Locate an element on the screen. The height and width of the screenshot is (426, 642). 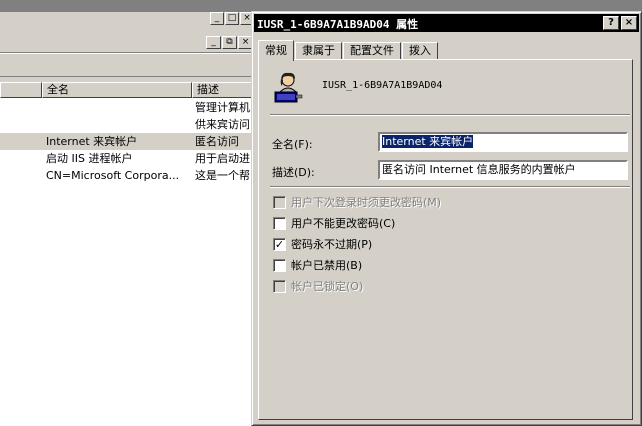
option-label: 帐户已禁用(B) is located at coordinates (327, 265).